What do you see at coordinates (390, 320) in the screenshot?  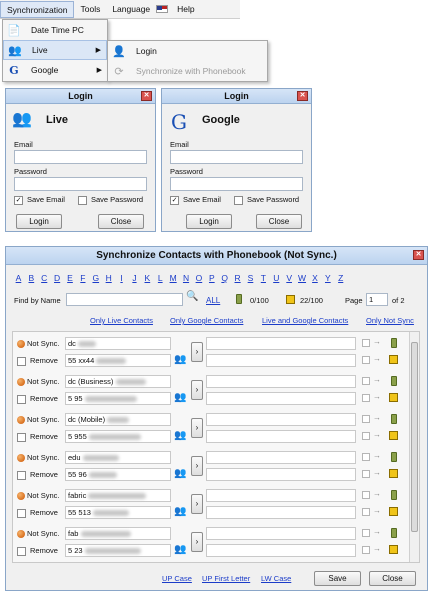 I see `filter-only-not-sync: Only Not Sync` at bounding box center [390, 320].